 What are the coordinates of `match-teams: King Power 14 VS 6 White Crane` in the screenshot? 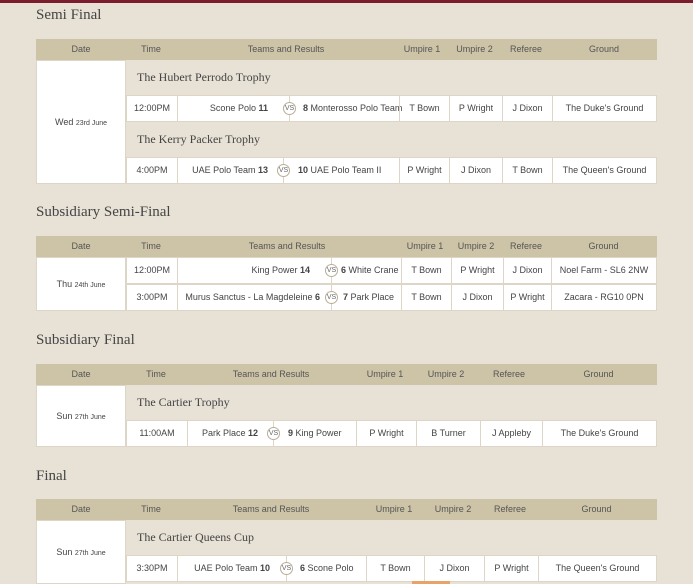 It's located at (289, 270).